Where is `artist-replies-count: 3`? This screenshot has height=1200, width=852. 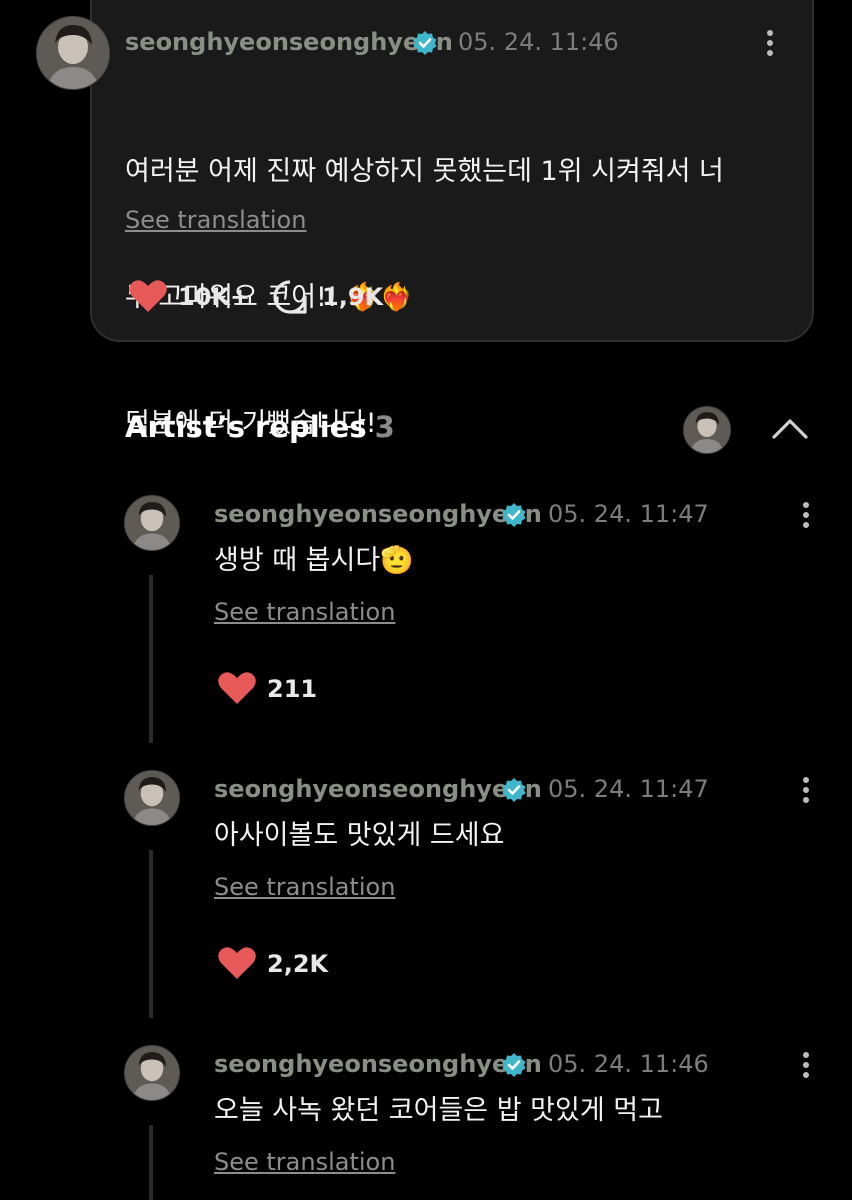 artist-replies-count: 3 is located at coordinates (384, 427).